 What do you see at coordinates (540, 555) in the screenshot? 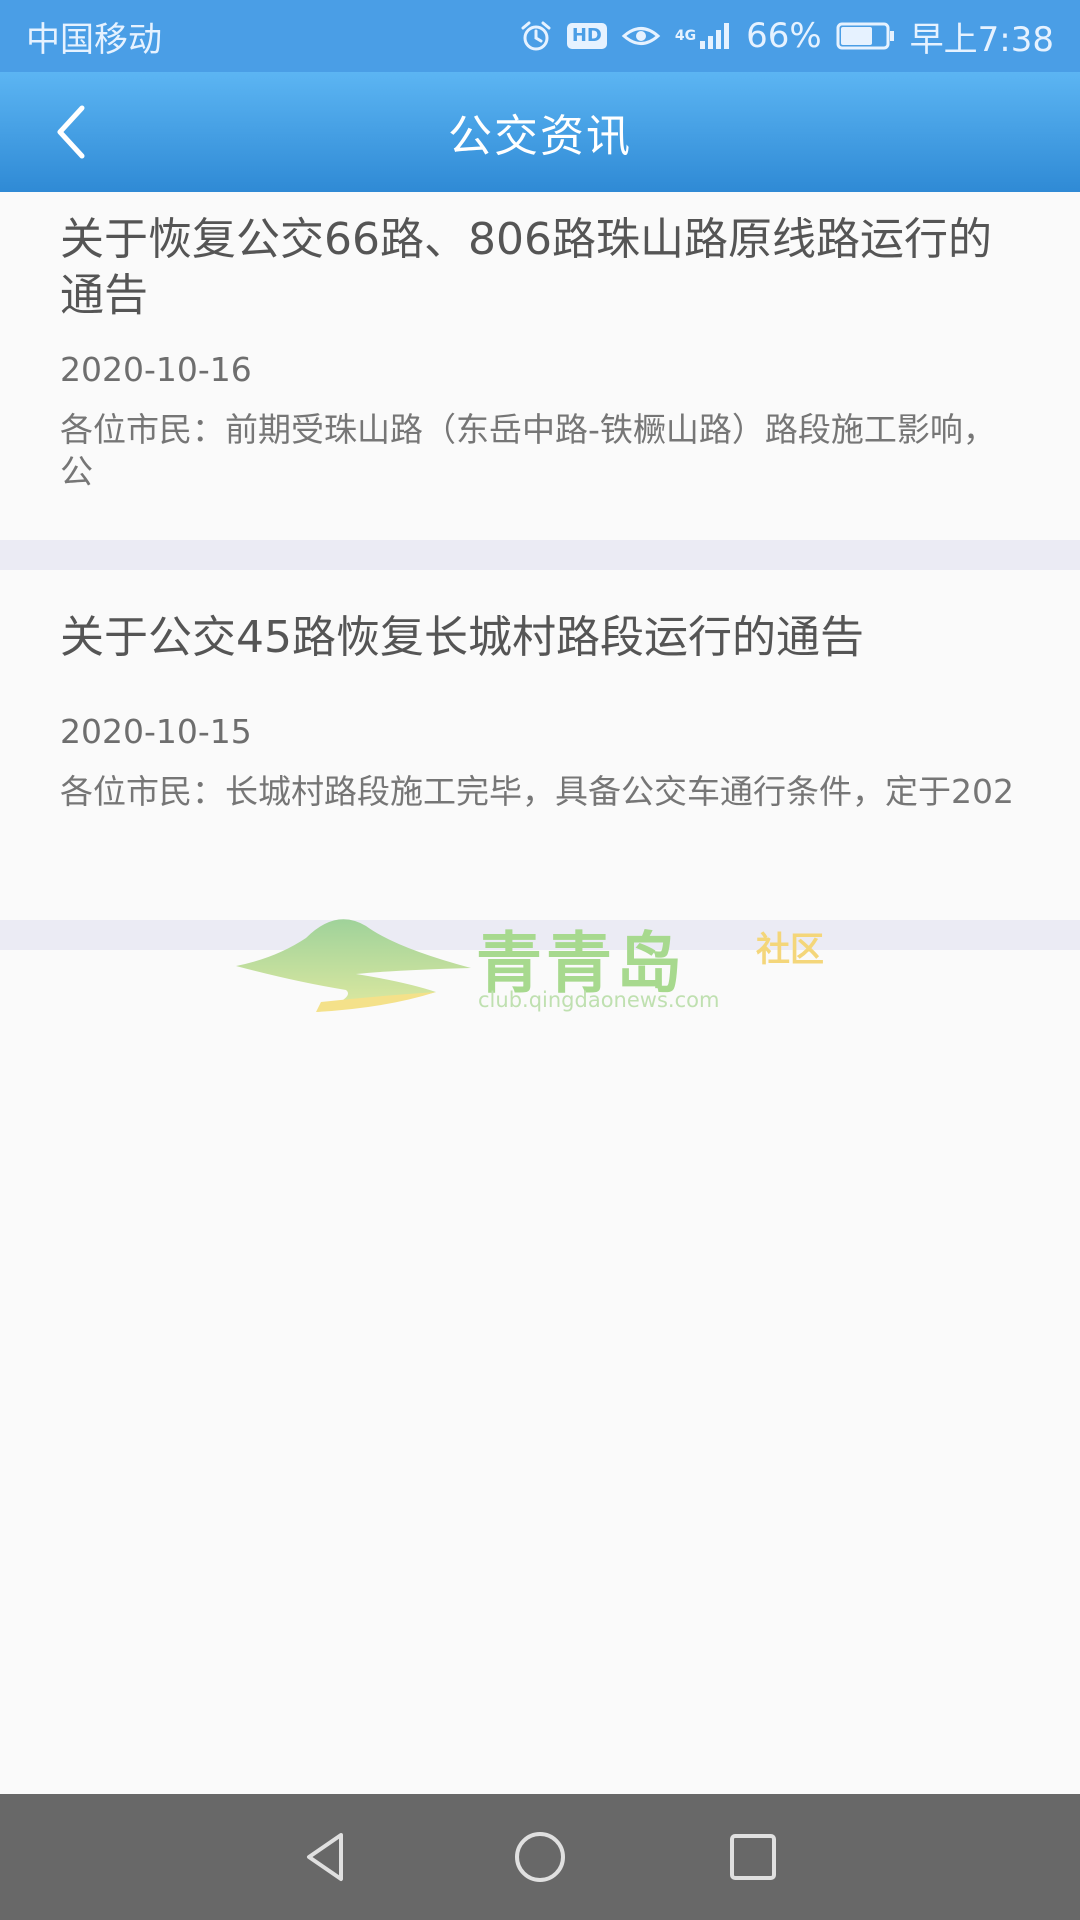
I see `list-divider` at bounding box center [540, 555].